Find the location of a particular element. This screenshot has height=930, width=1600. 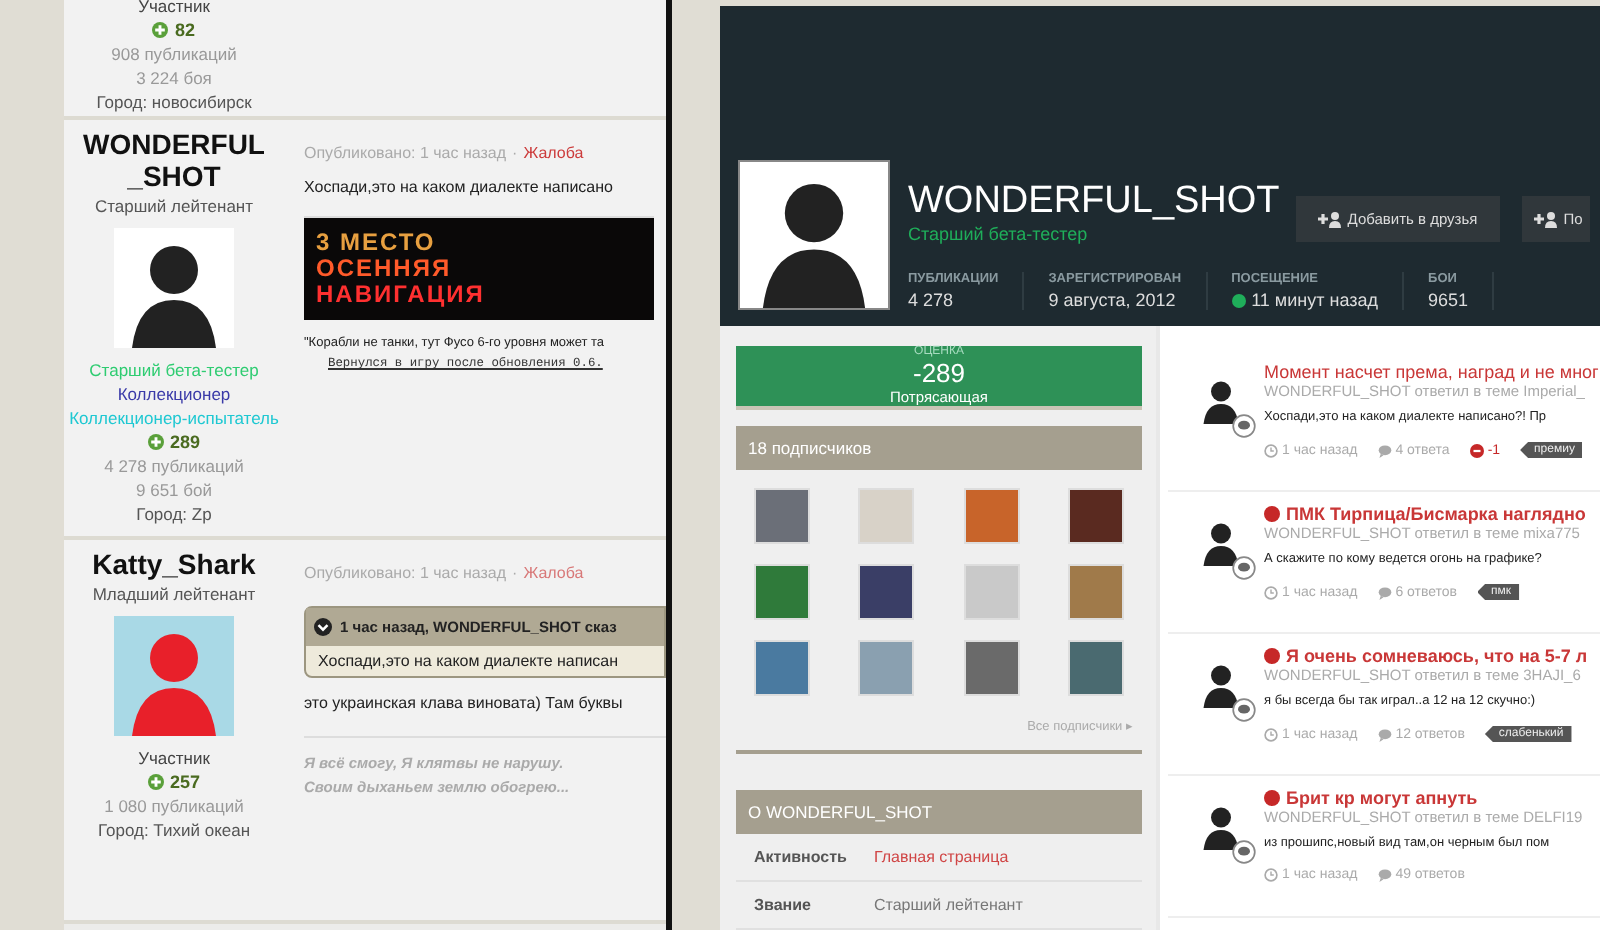

rating-value: -289 is located at coordinates (939, 373).